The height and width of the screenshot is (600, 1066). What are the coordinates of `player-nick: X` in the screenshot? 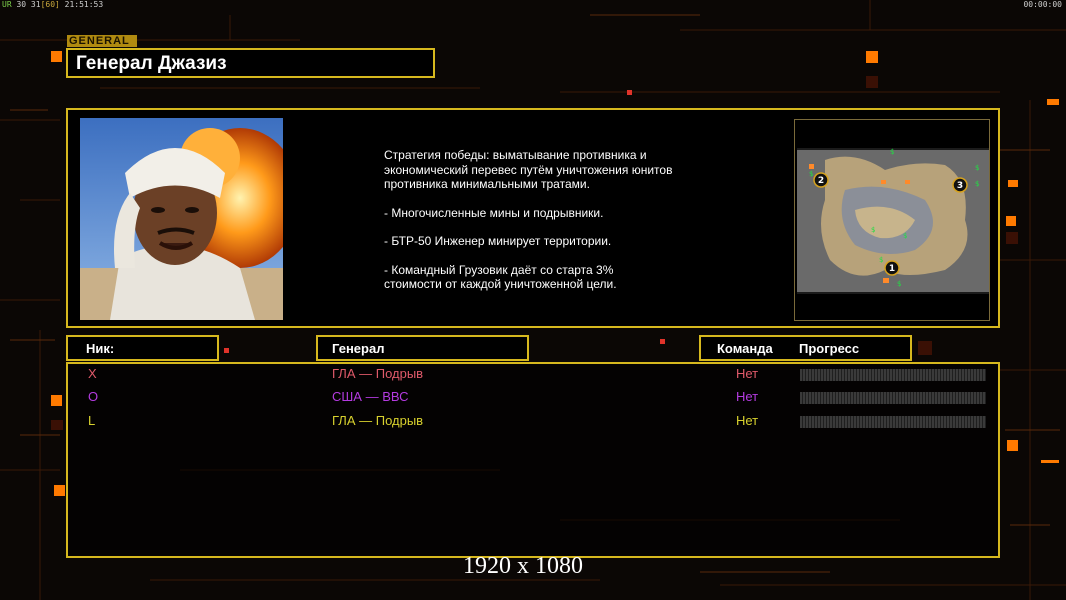 It's located at (92, 373).